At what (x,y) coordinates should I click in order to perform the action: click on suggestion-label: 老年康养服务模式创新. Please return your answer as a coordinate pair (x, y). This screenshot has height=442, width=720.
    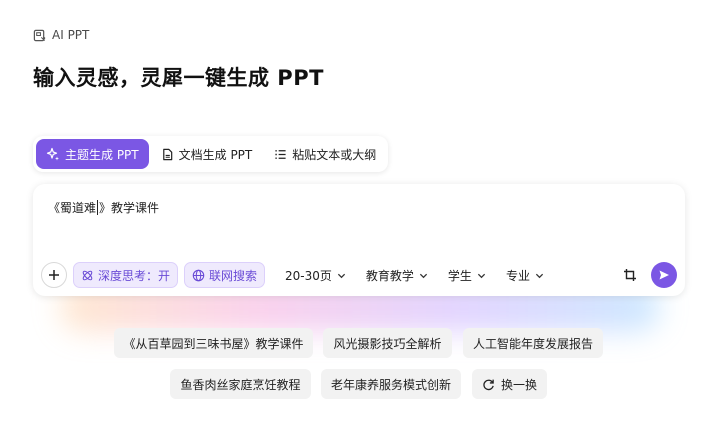
    Looking at the image, I should click on (391, 384).